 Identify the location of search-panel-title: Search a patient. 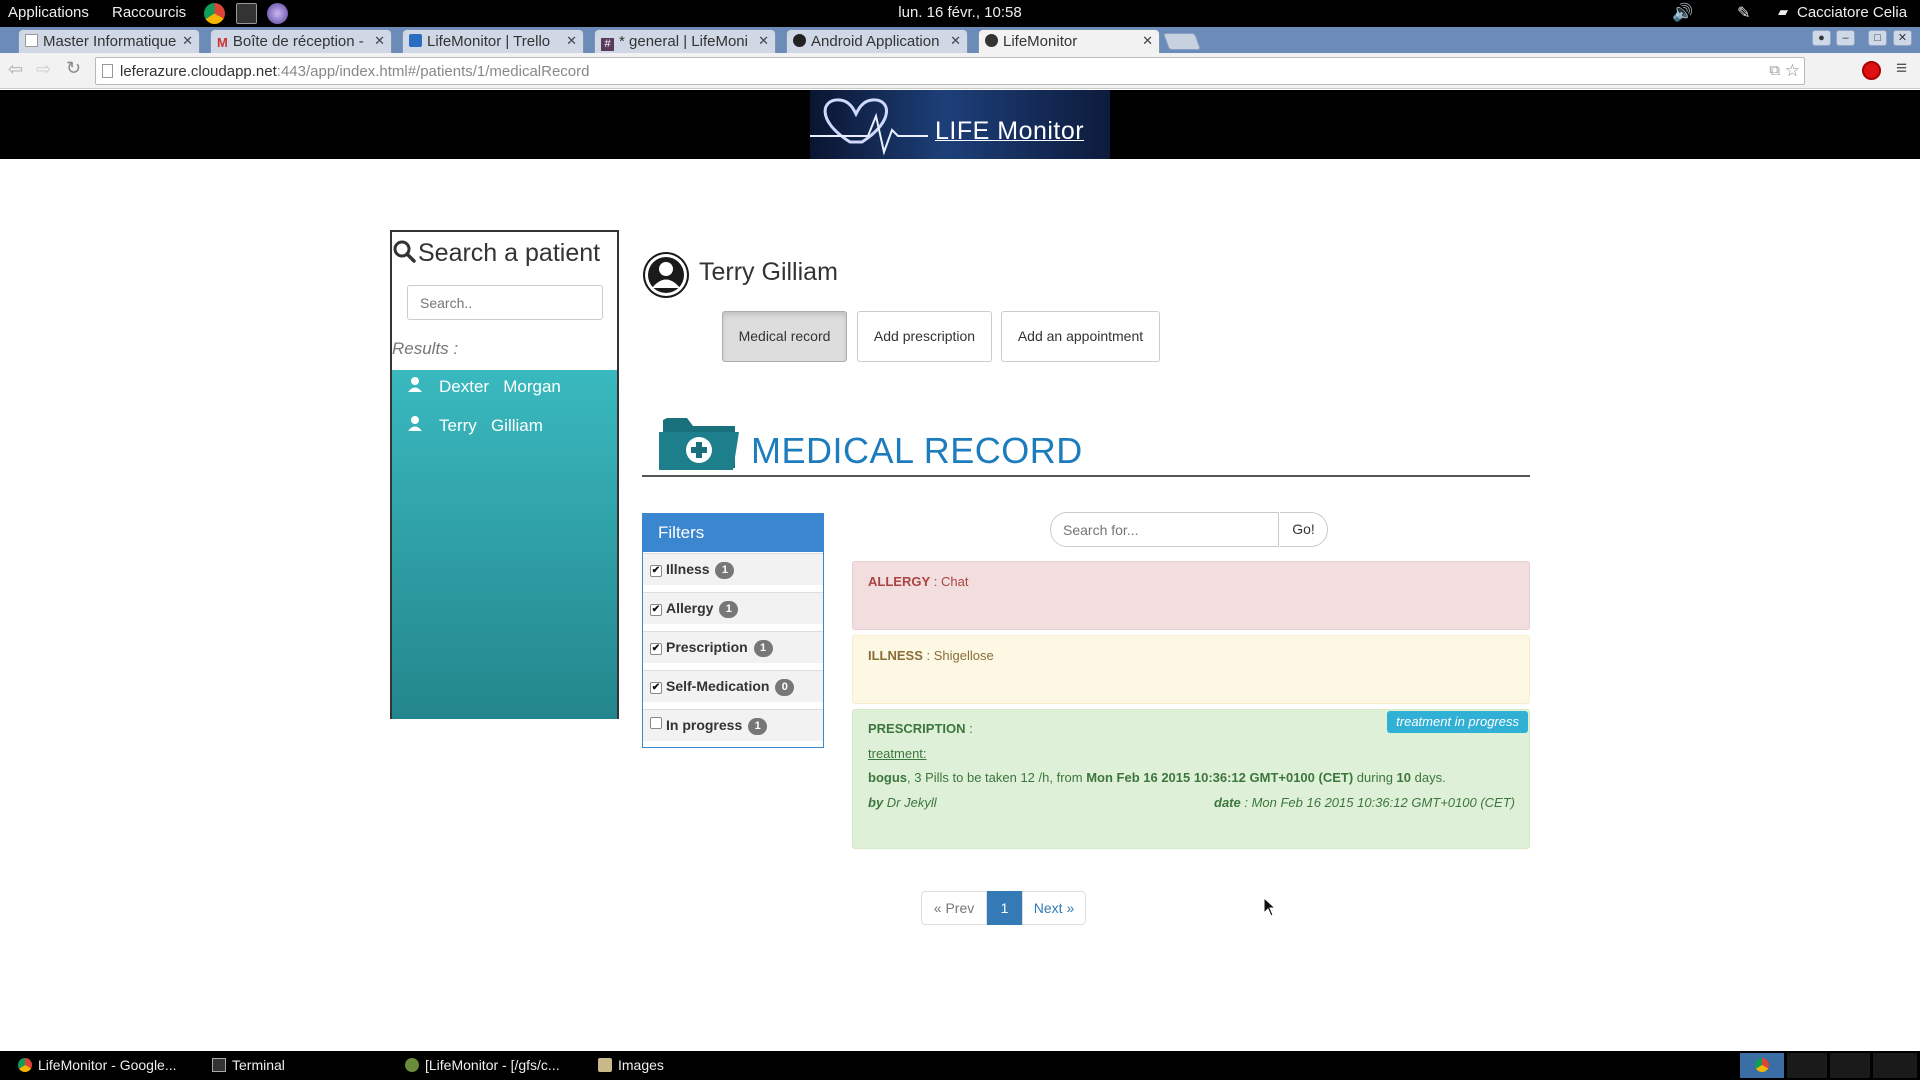
(496, 253).